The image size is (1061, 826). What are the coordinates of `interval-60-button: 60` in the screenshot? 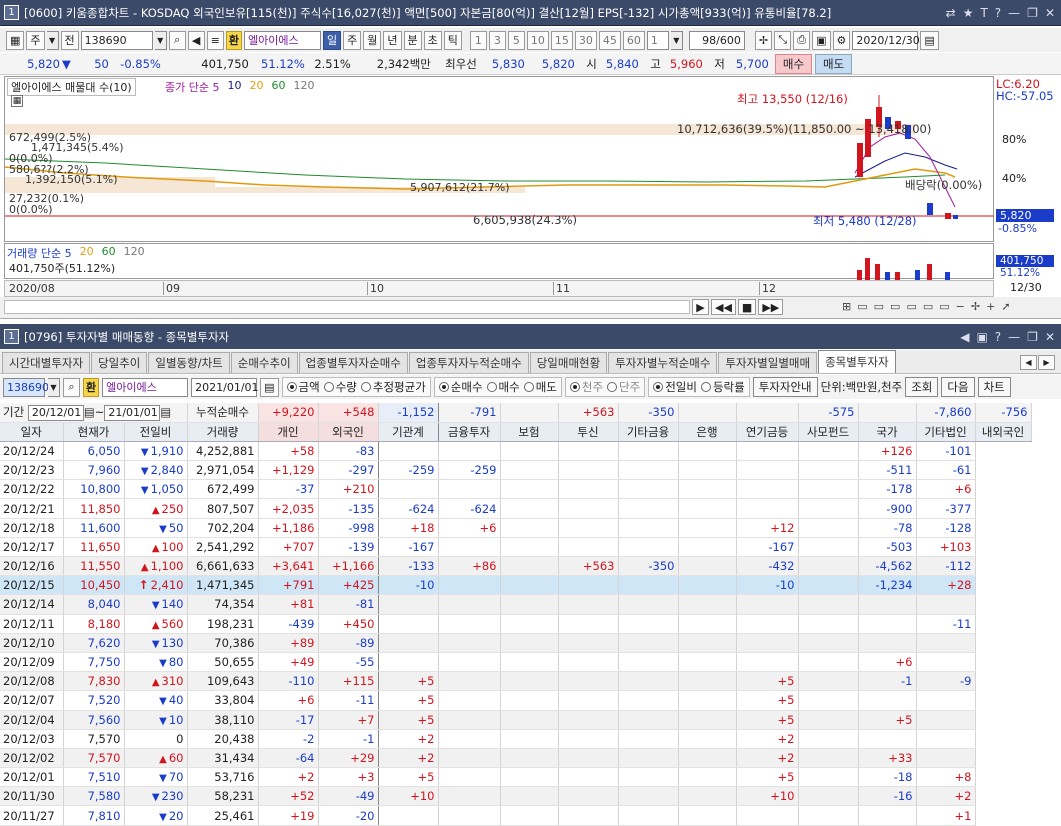 It's located at (633, 40).